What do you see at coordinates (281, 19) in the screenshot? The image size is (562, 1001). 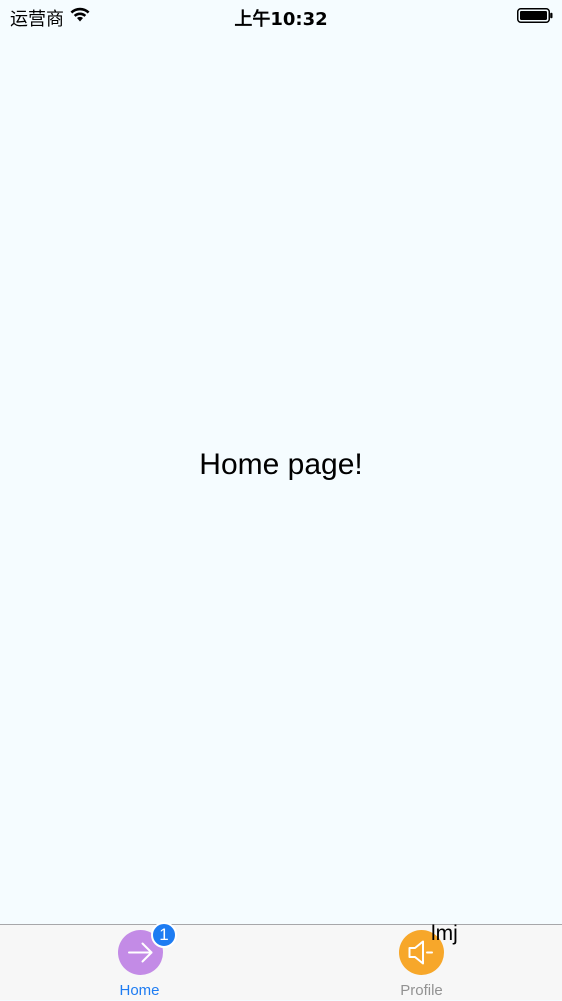 I see `status-time: 上午10:32` at bounding box center [281, 19].